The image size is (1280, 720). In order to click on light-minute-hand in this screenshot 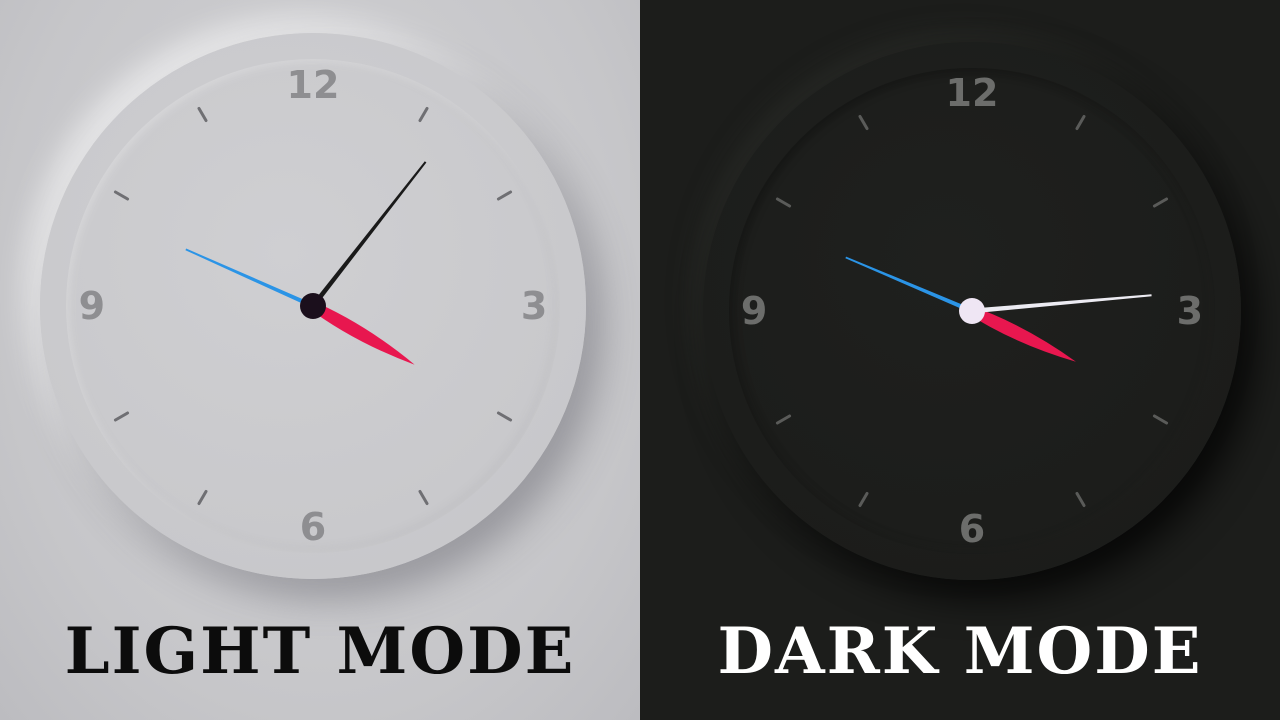, I will do `click(367, 237)`.